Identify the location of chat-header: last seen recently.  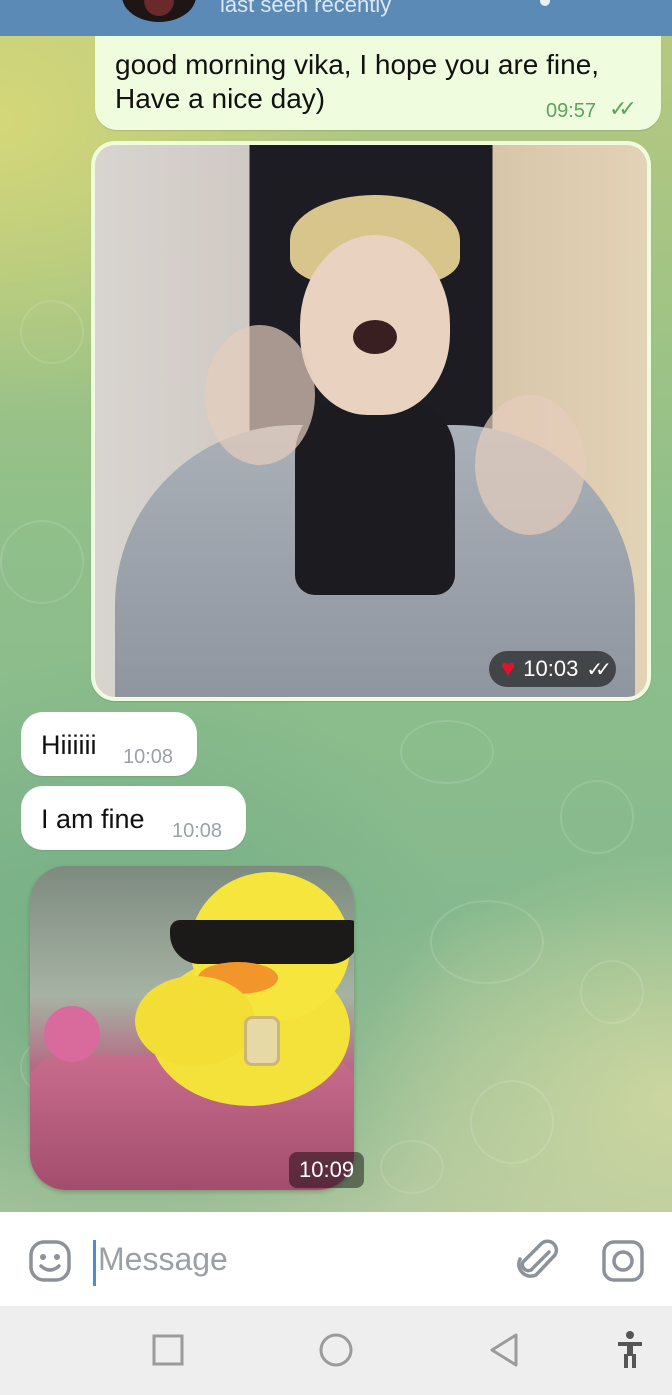
(336, 18).